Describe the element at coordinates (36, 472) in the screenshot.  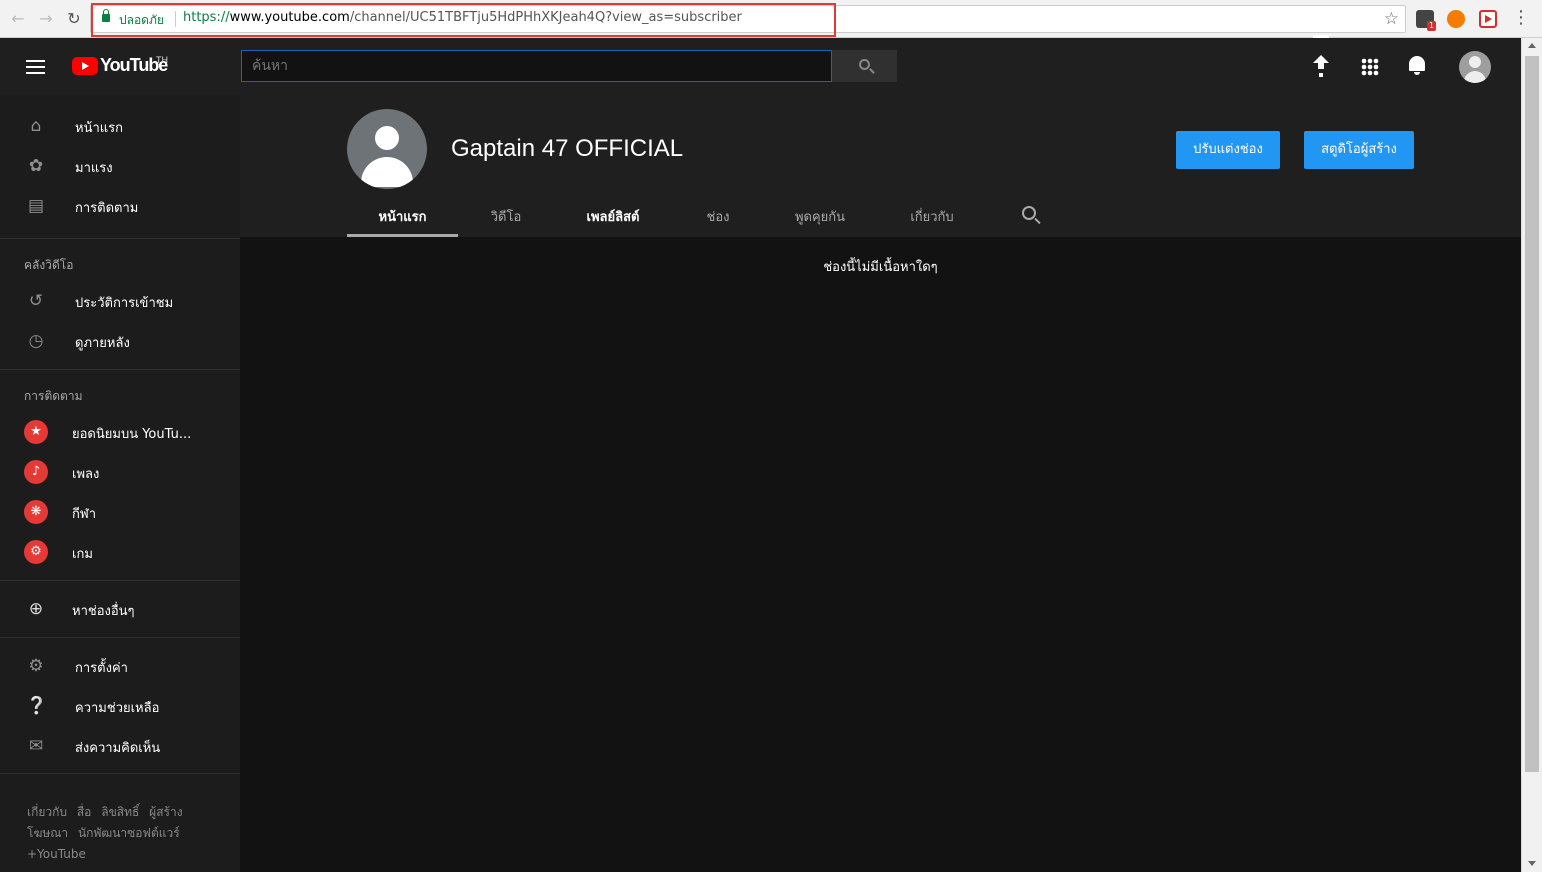
I see `music-note-icon: ♪` at that location.